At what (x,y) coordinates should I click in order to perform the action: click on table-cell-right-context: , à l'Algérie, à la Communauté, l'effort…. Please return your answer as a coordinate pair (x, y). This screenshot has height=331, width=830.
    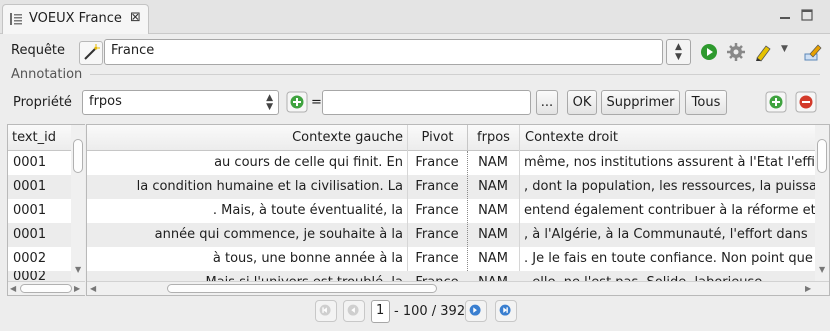
    Looking at the image, I should click on (666, 234).